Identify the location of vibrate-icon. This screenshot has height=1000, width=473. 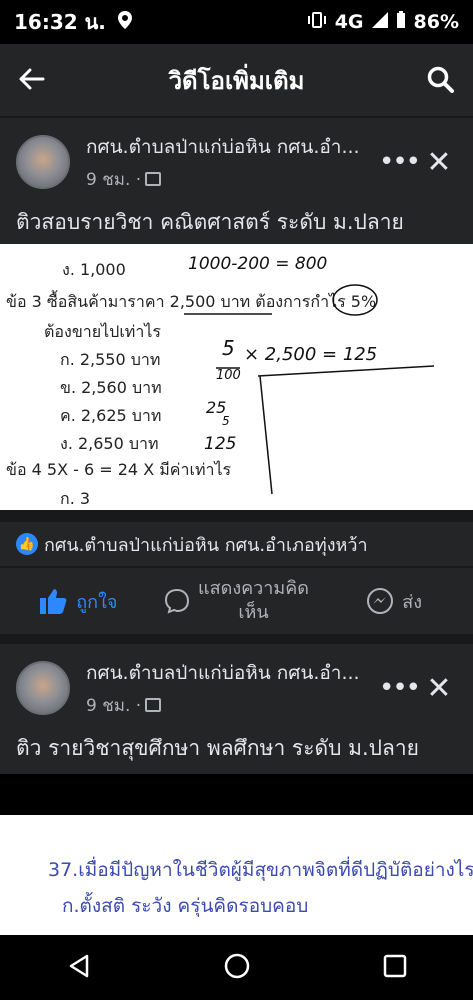
(317, 22).